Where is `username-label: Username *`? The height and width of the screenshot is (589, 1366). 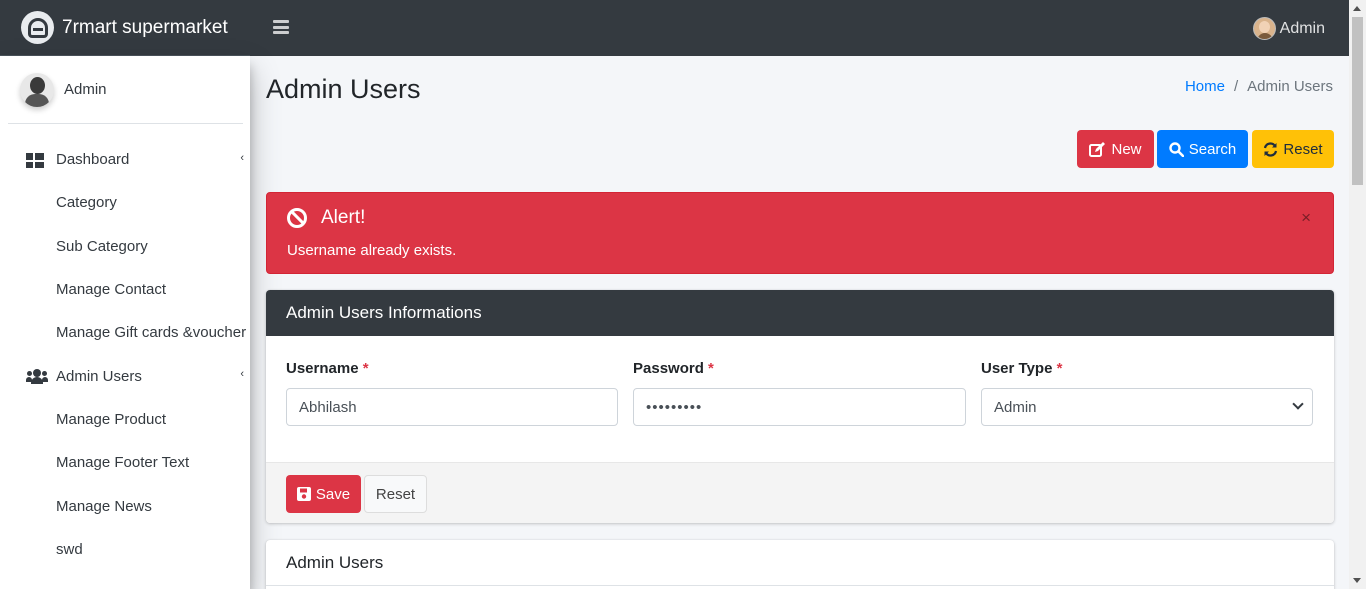 username-label: Username * is located at coordinates (327, 368).